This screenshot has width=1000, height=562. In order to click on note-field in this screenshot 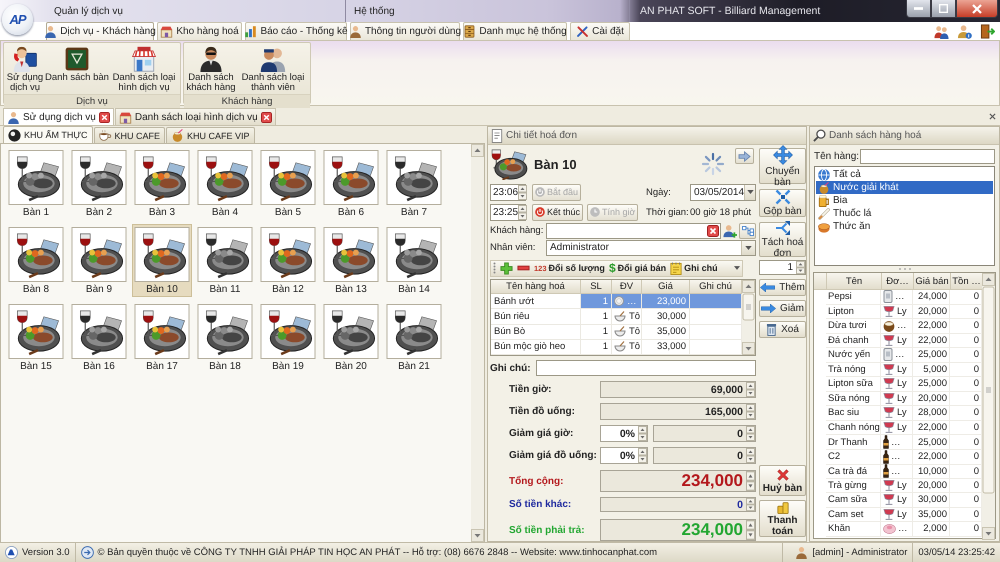, I will do `click(646, 368)`.